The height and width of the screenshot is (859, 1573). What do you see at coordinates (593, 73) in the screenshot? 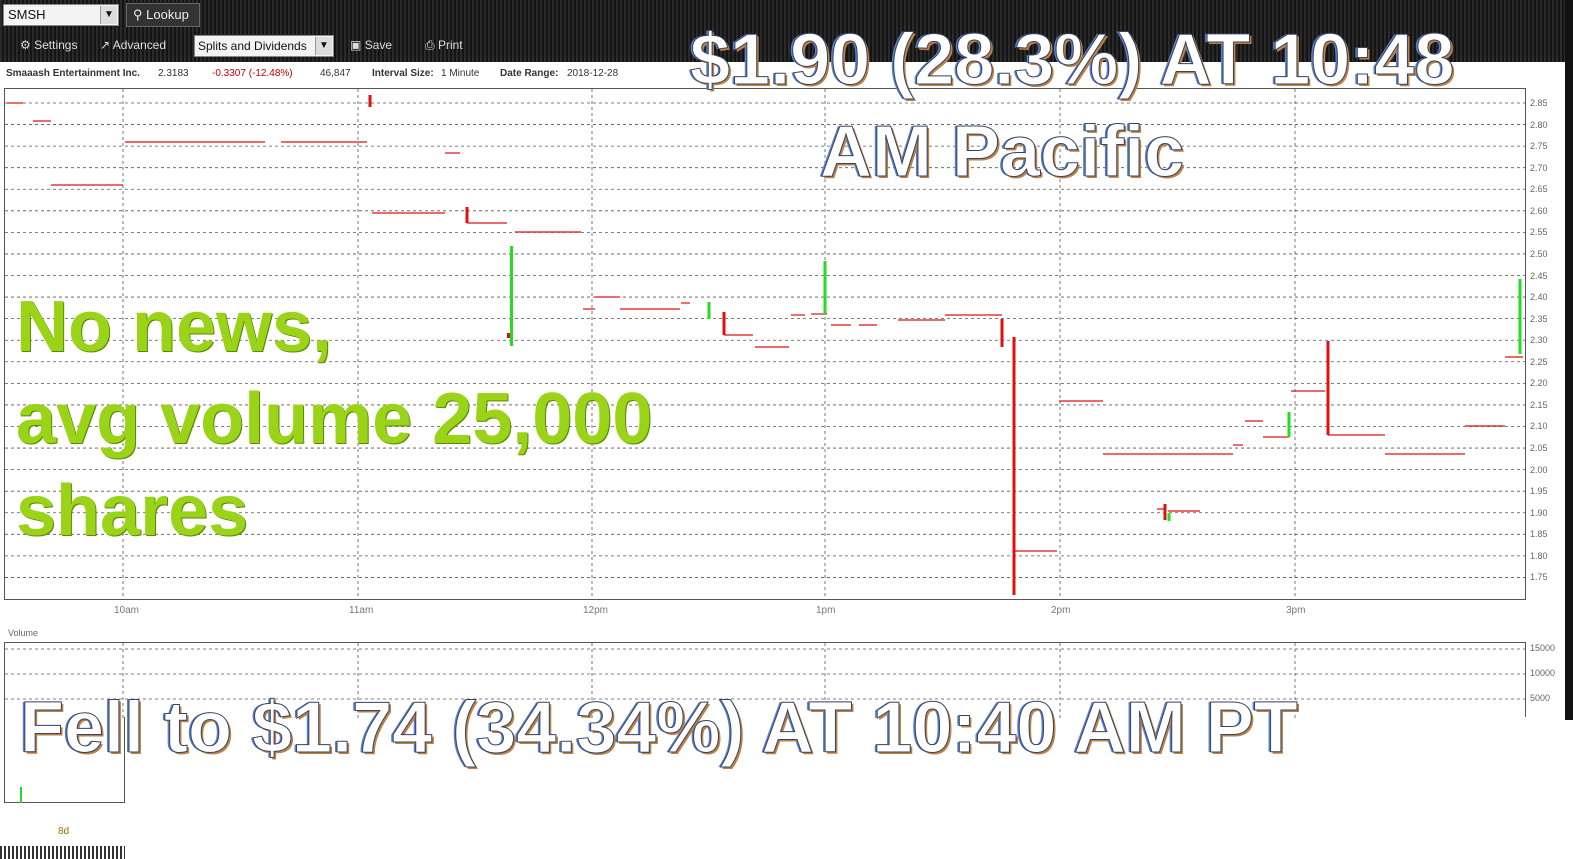
I see `range-value: 2018-12-28` at bounding box center [593, 73].